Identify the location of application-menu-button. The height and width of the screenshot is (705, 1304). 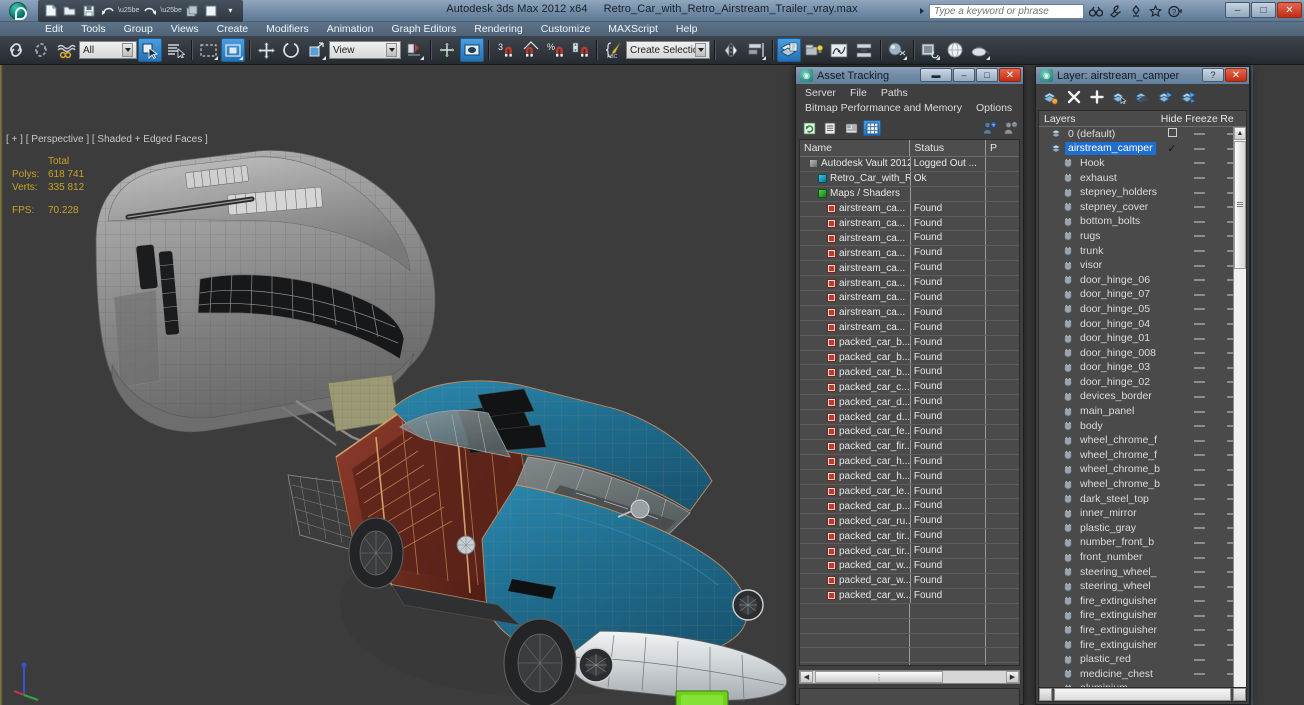
(18, 11).